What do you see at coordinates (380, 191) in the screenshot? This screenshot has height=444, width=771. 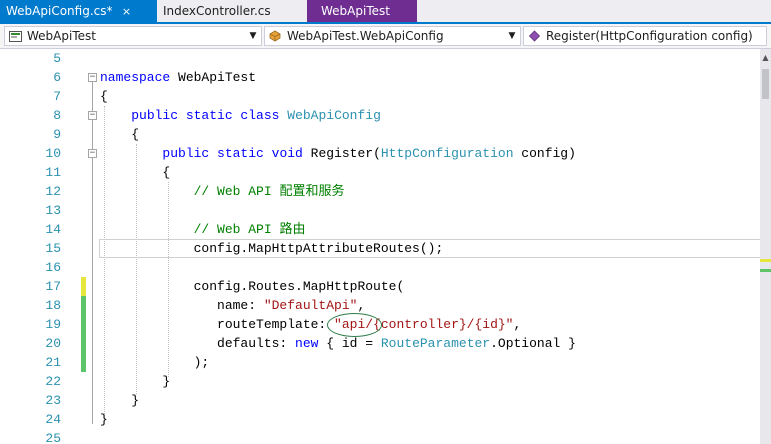 I see `code-line: 12 // Web API 配置和服务` at bounding box center [380, 191].